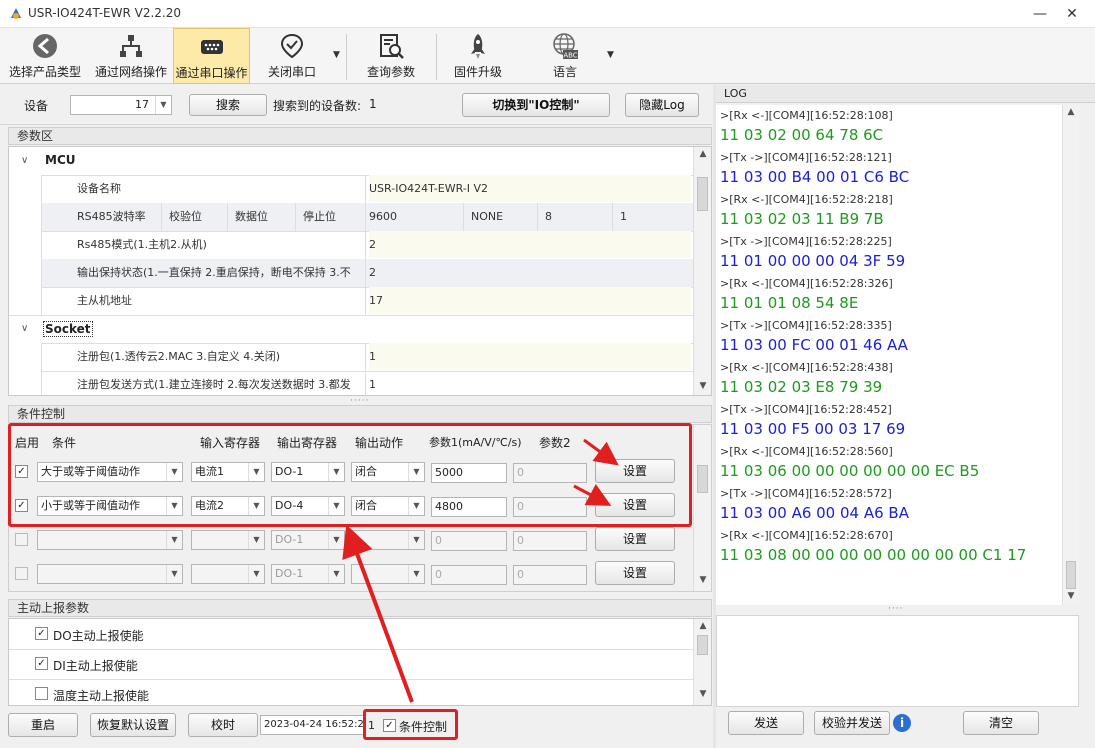 Image resolution: width=1095 pixels, height=748 pixels. I want to click on scroll-down-icon: ▼, so click(1071, 596).